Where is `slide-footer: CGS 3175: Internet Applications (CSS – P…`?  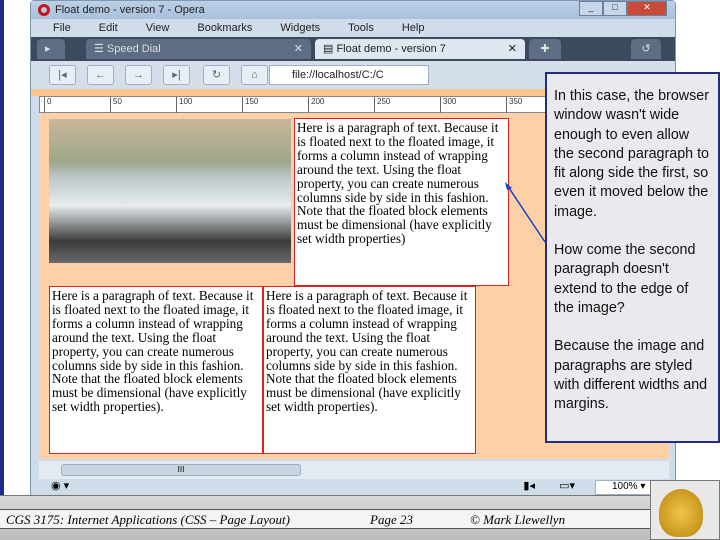 slide-footer: CGS 3175: Internet Applications (CSS – P… is located at coordinates (360, 517).